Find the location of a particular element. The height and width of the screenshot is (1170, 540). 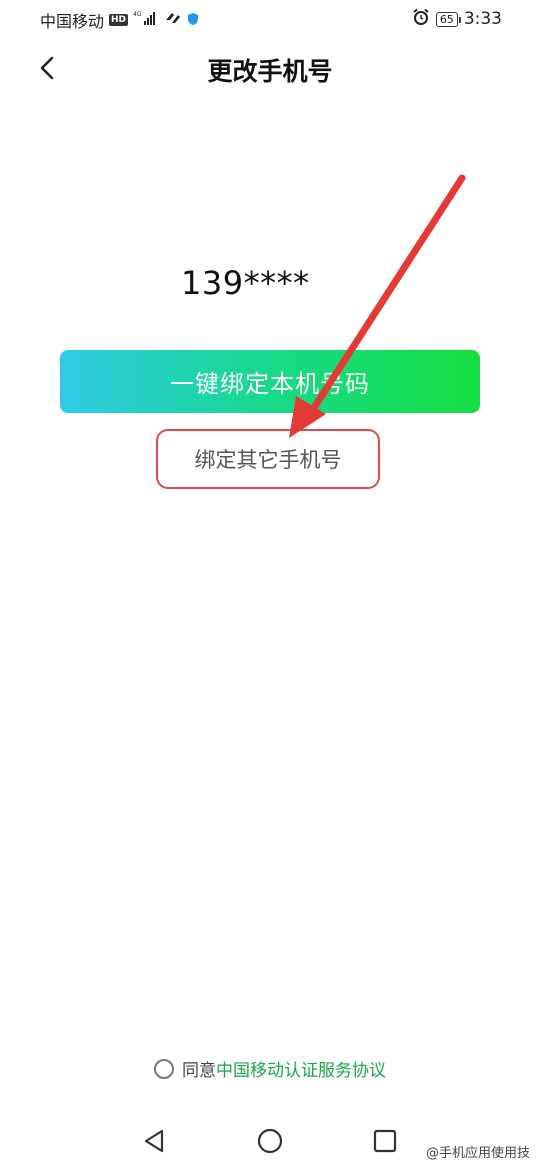

status-right: 65 3:33 is located at coordinates (457, 19).